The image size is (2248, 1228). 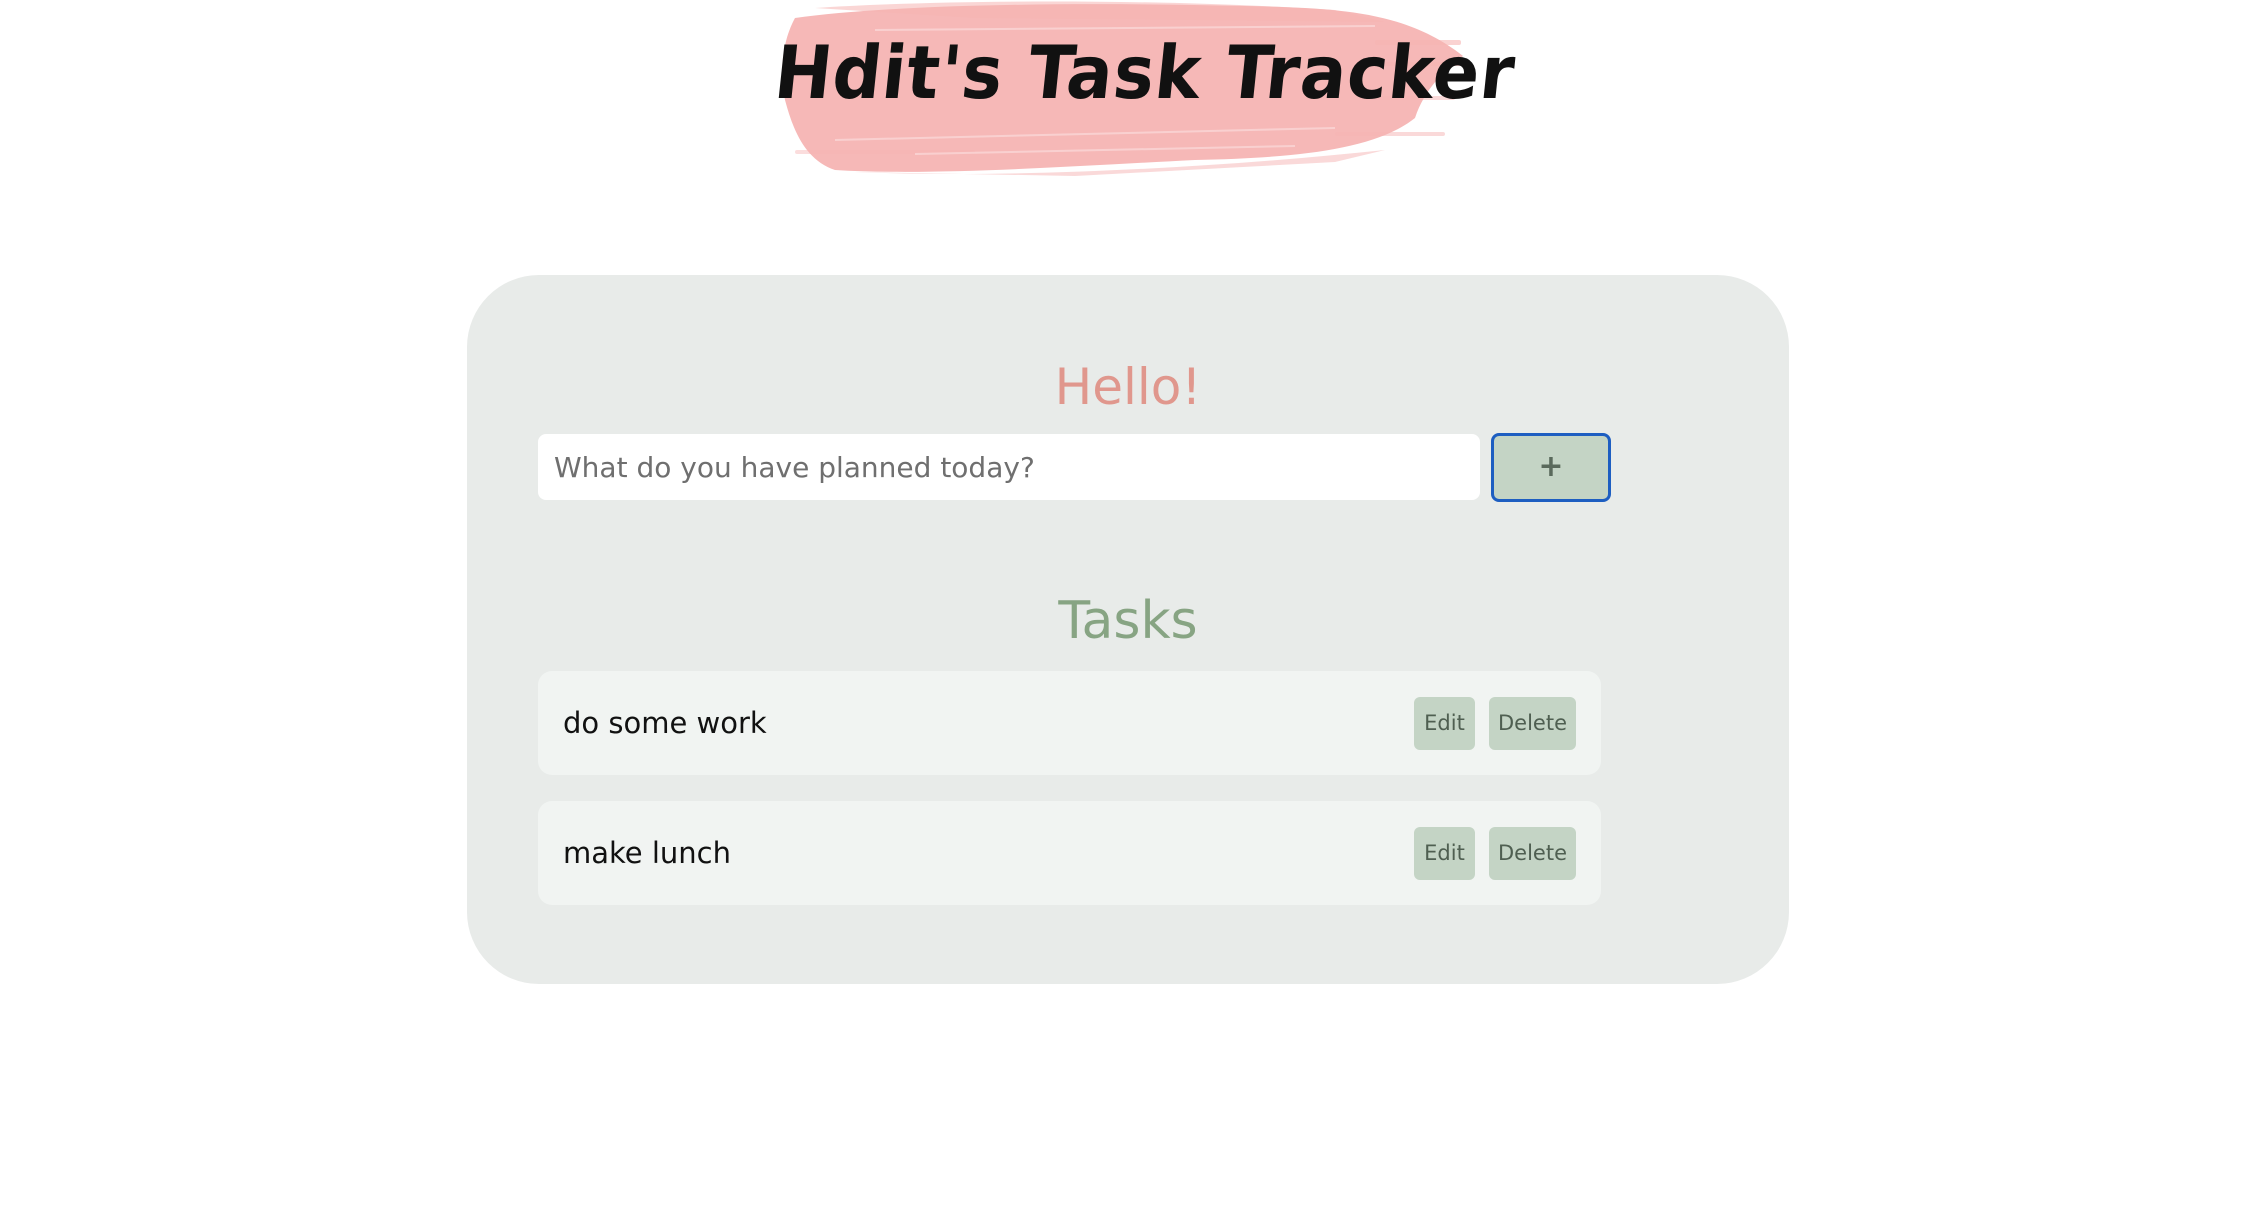 What do you see at coordinates (1145, 73) in the screenshot?
I see `app-title: Hdit's Task Tracker` at bounding box center [1145, 73].